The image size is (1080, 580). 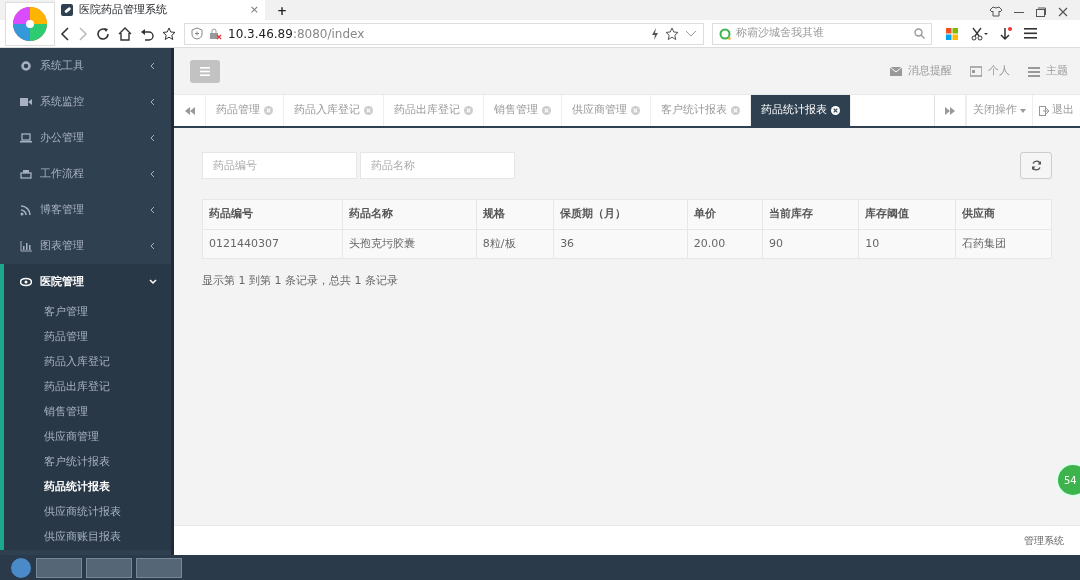 I want to click on table-cell: 石药集团, so click(x=1003, y=244).